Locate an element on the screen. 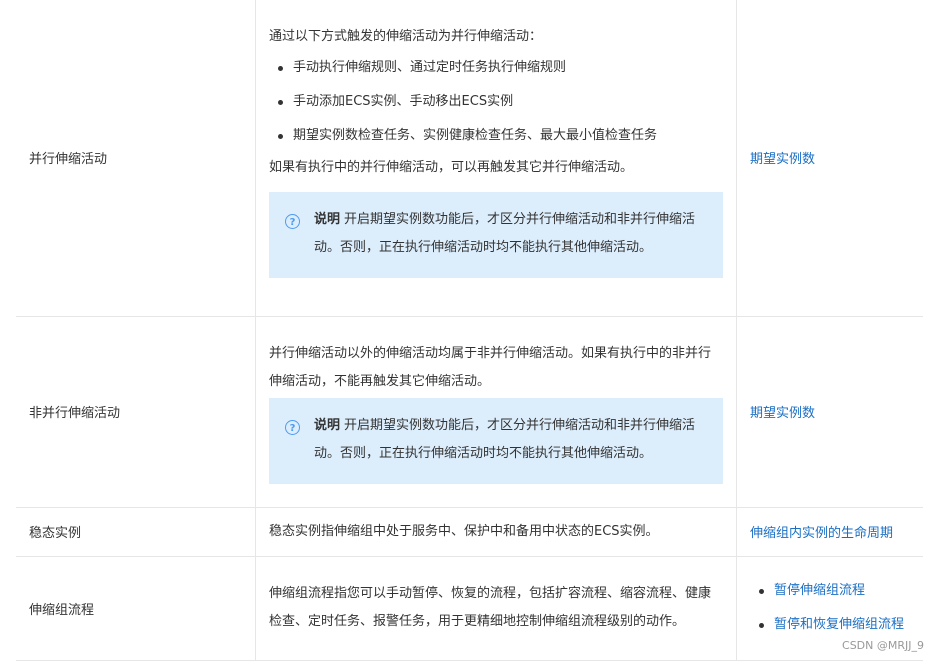  list-item: 暂停伸缩组流程 is located at coordinates (836, 591).